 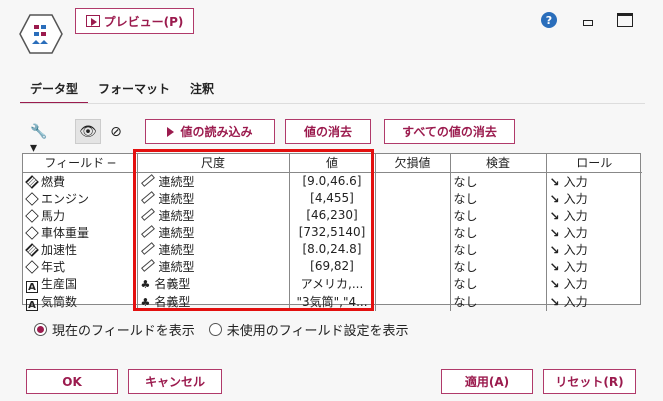 I want to click on eye-icon: 👁, so click(x=88, y=131).